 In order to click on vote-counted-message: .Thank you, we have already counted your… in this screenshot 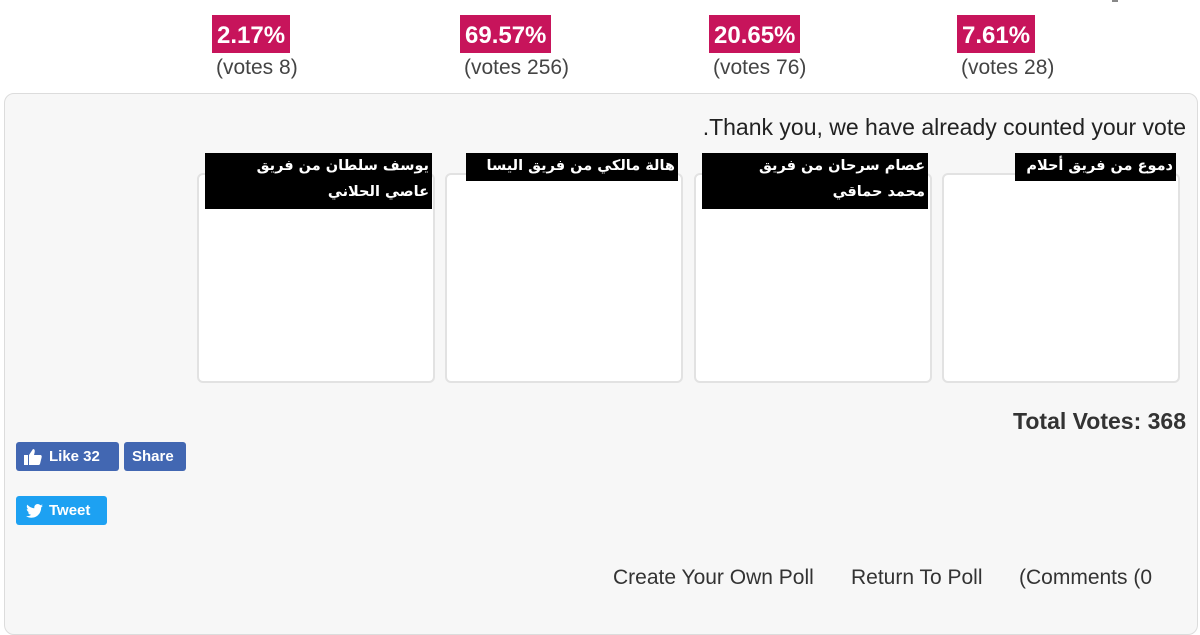, I will do `click(944, 127)`.